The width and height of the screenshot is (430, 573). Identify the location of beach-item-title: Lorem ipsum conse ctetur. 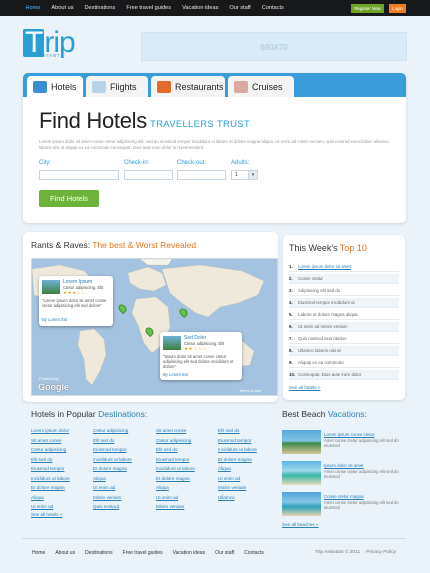
(349, 434).